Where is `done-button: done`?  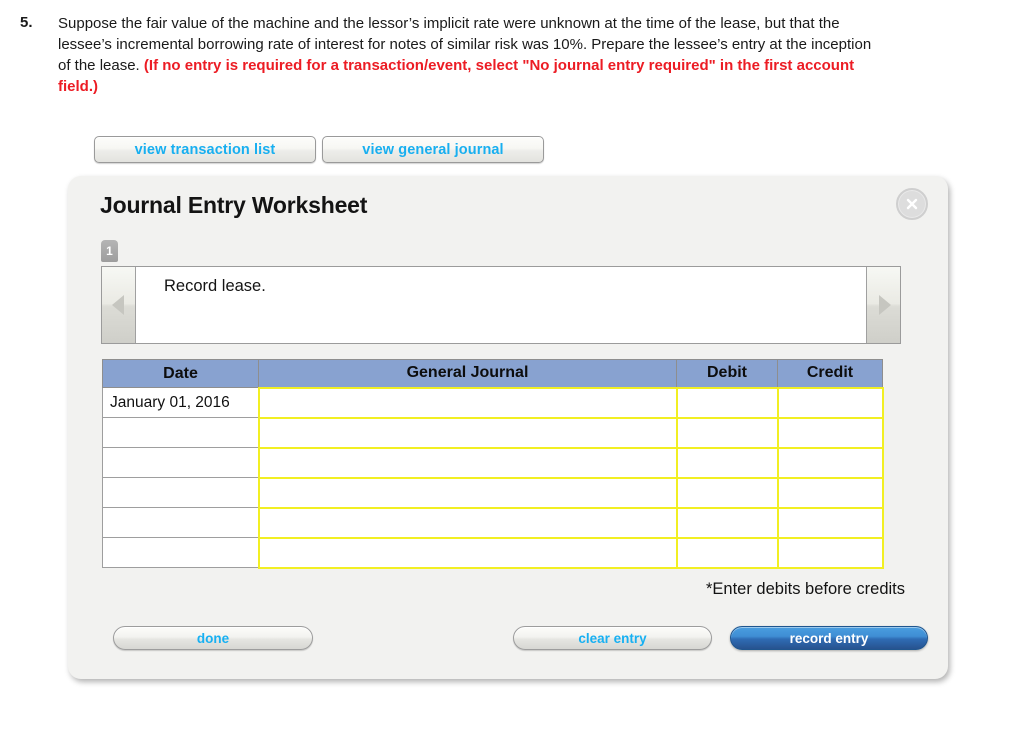
done-button: done is located at coordinates (213, 638).